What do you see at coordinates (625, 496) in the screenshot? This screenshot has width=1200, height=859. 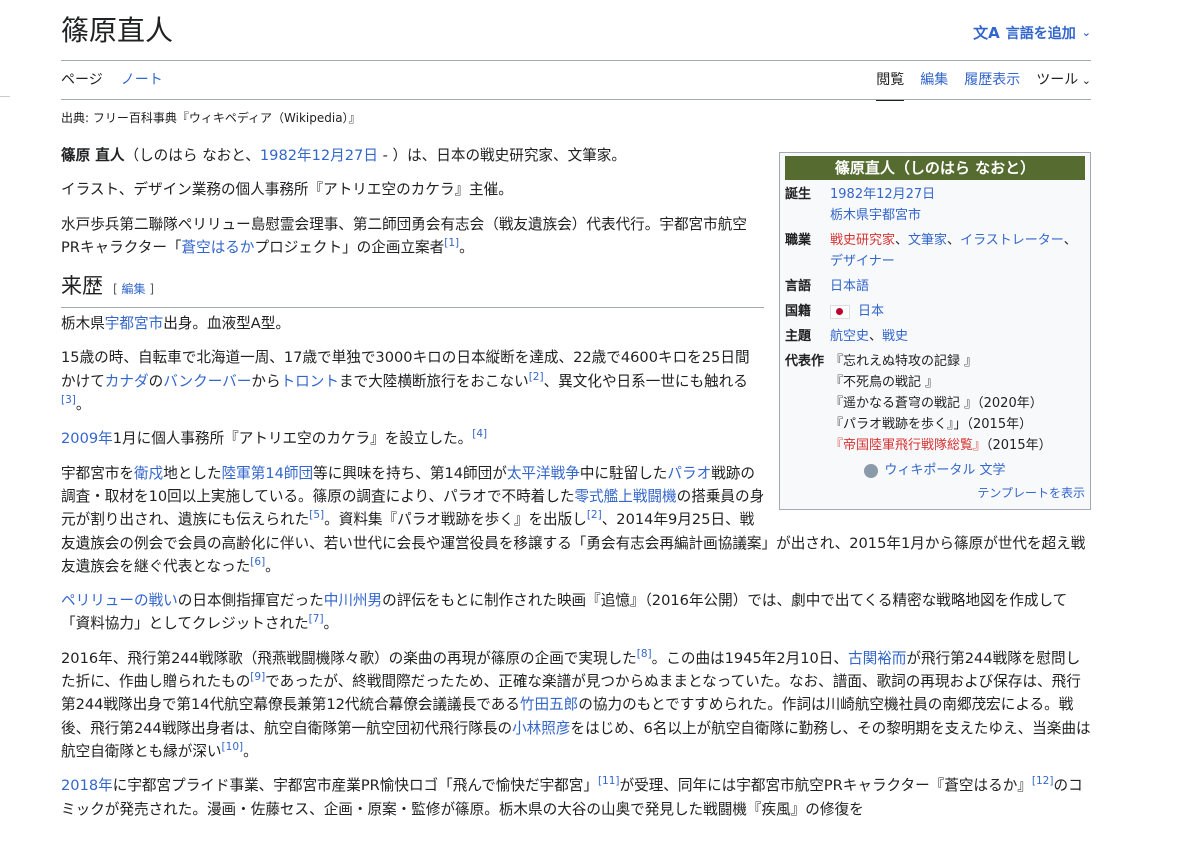 I see `zero-fighter-link: 零式艦上戦闘機` at bounding box center [625, 496].